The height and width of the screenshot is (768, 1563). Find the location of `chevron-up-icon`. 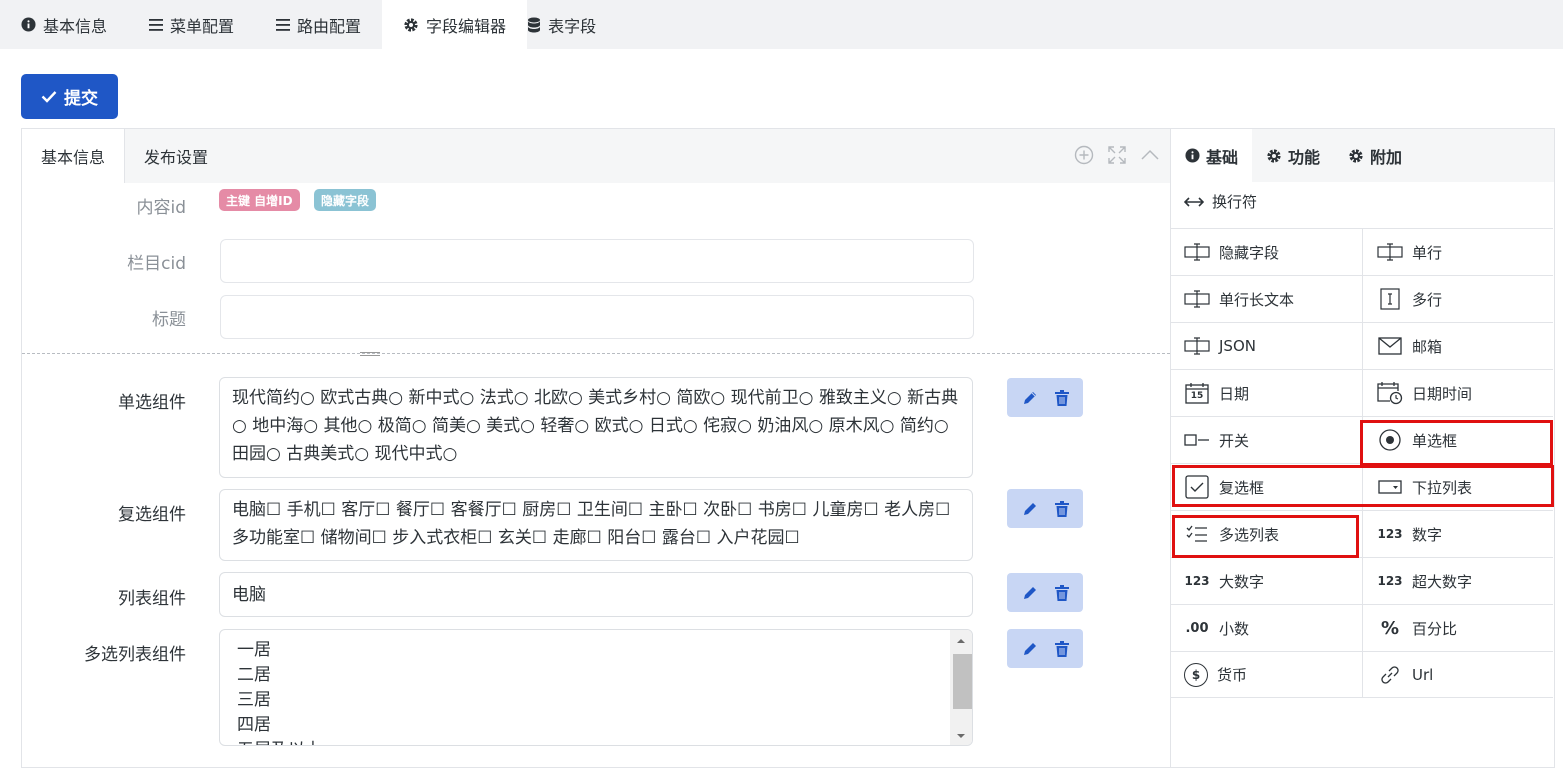

chevron-up-icon is located at coordinates (1150, 155).